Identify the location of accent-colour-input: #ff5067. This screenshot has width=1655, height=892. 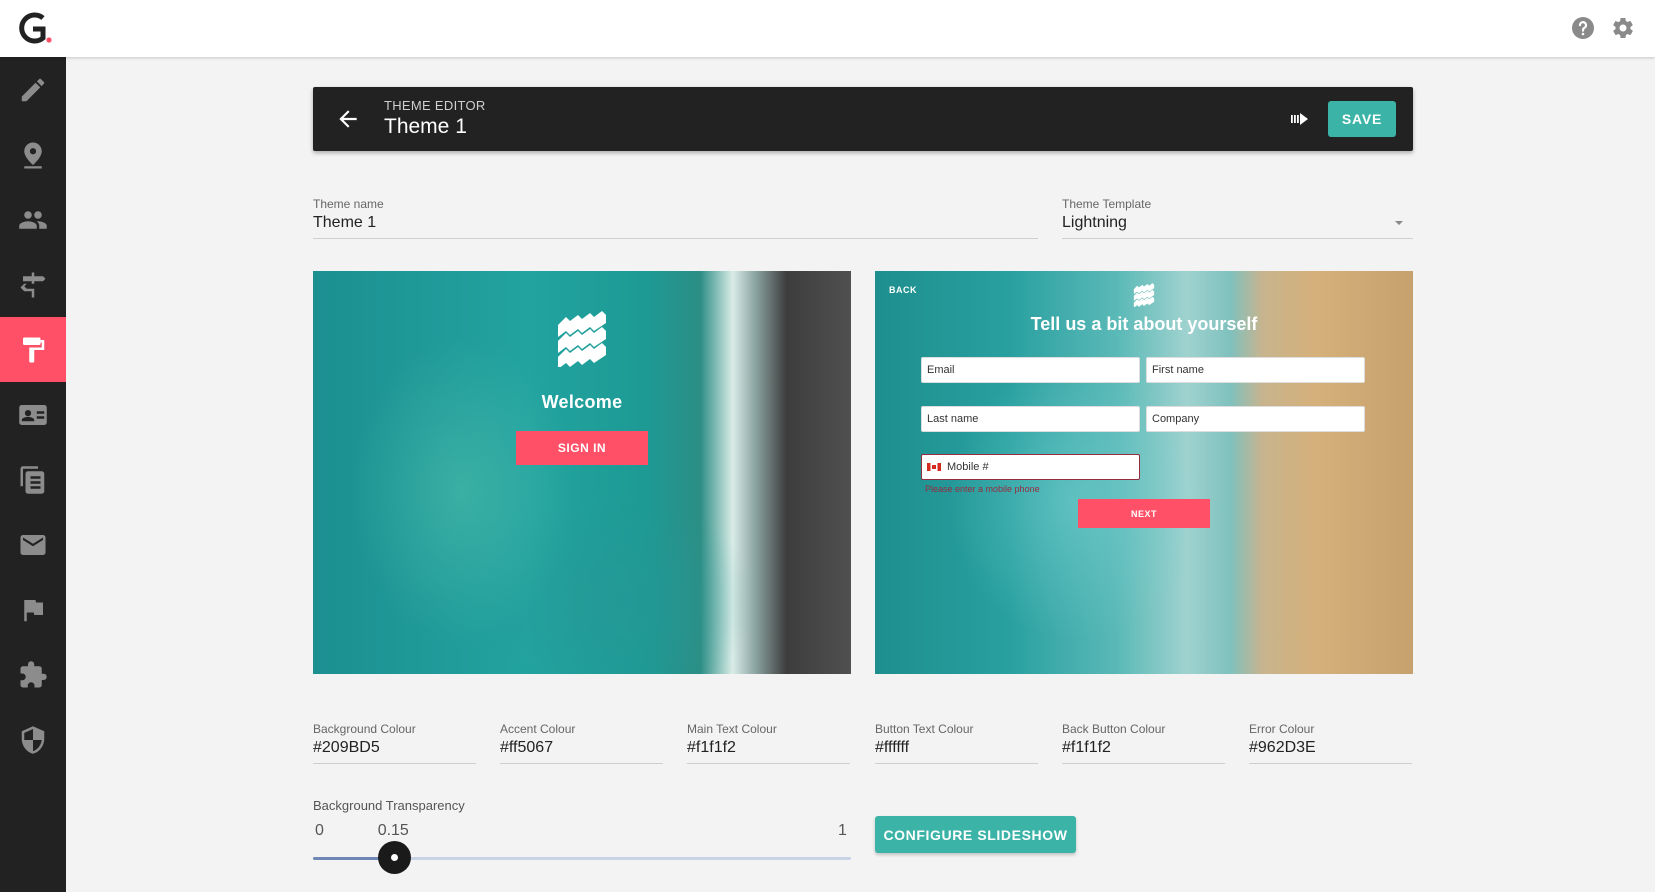
(581, 751).